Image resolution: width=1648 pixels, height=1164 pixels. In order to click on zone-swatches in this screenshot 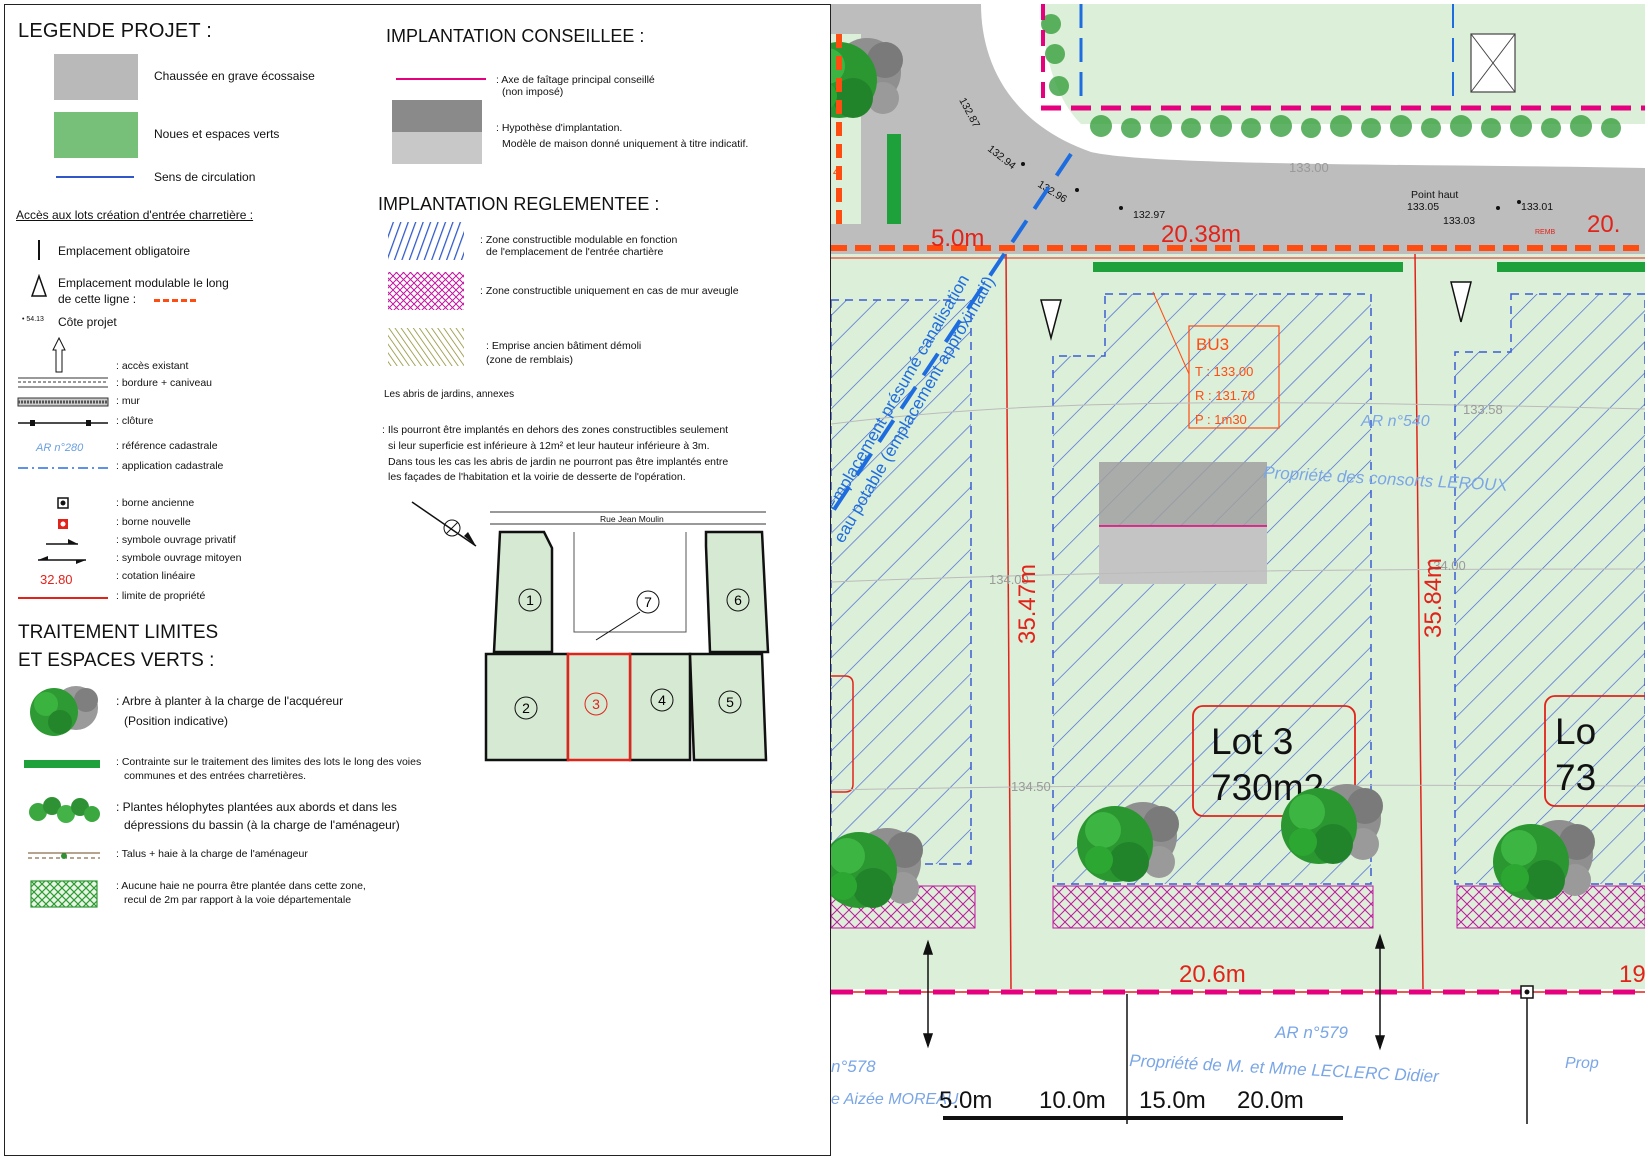, I will do `click(426, 294)`.